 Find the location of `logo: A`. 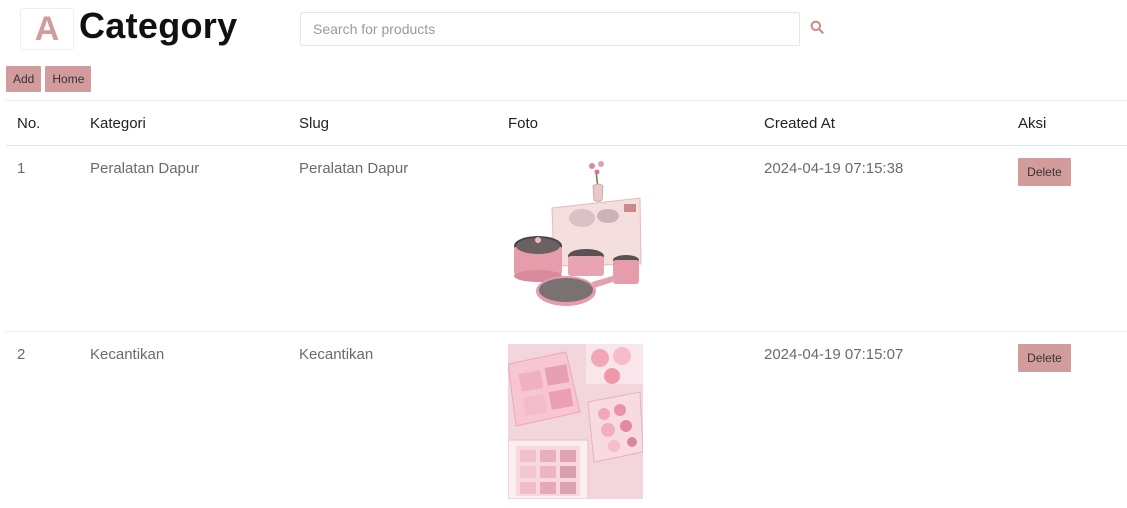

logo: A is located at coordinates (47, 29).